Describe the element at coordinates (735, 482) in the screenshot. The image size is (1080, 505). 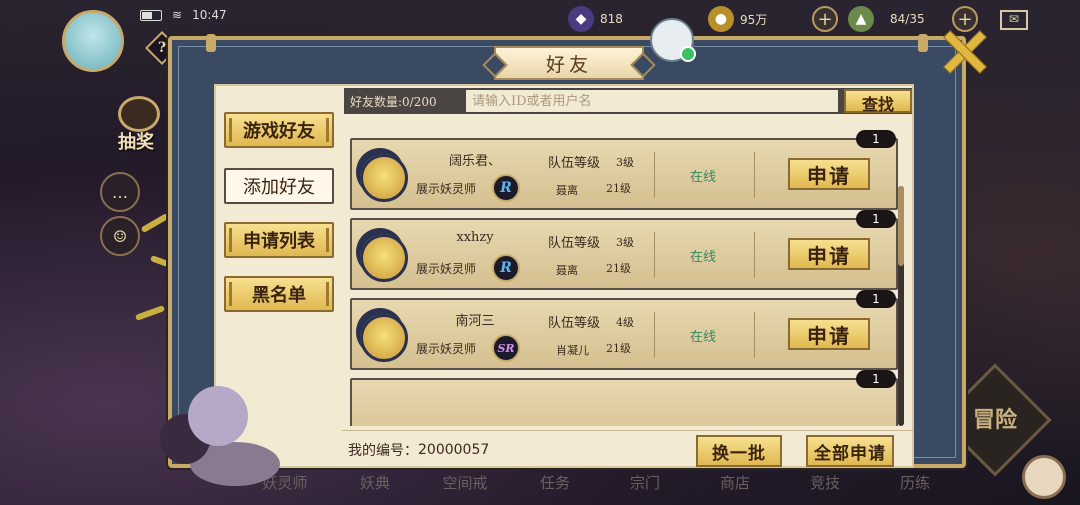
I see `nav-item: 商店` at that location.